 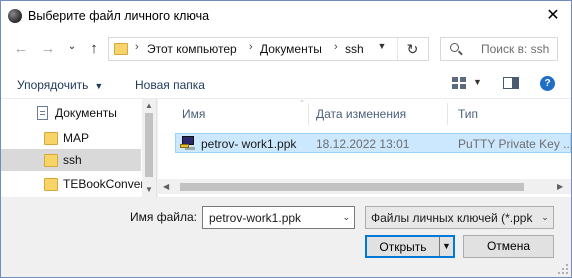 What do you see at coordinates (163, 217) in the screenshot?
I see `filename-label: Имя файла:` at bounding box center [163, 217].